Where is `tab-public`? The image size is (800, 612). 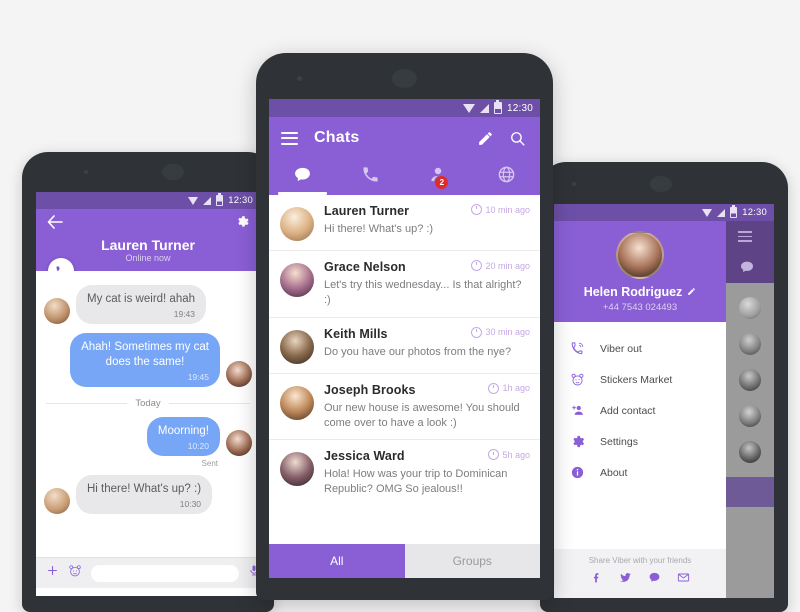
tab-public is located at coordinates (506, 177).